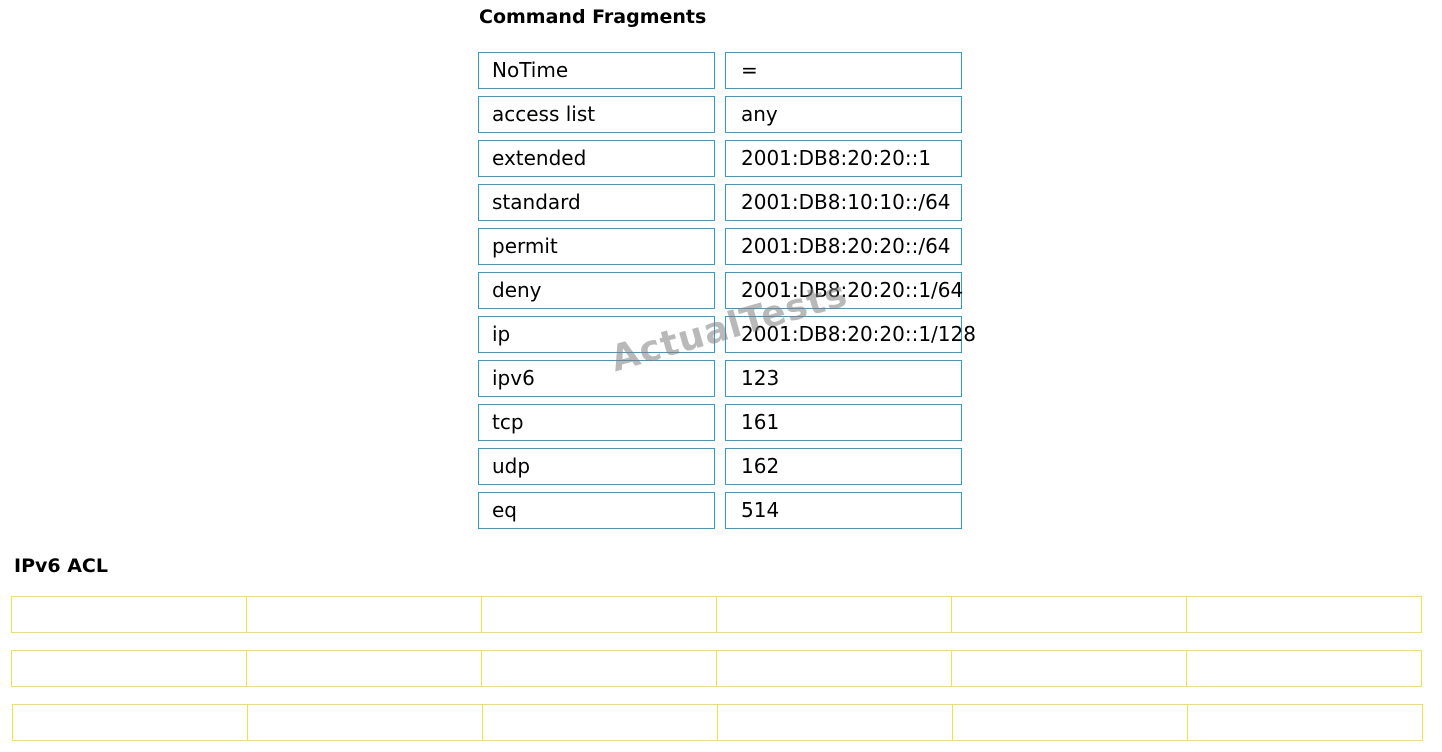 This screenshot has width=1442, height=752. What do you see at coordinates (596, 510) in the screenshot?
I see `fragment-eq: eq` at bounding box center [596, 510].